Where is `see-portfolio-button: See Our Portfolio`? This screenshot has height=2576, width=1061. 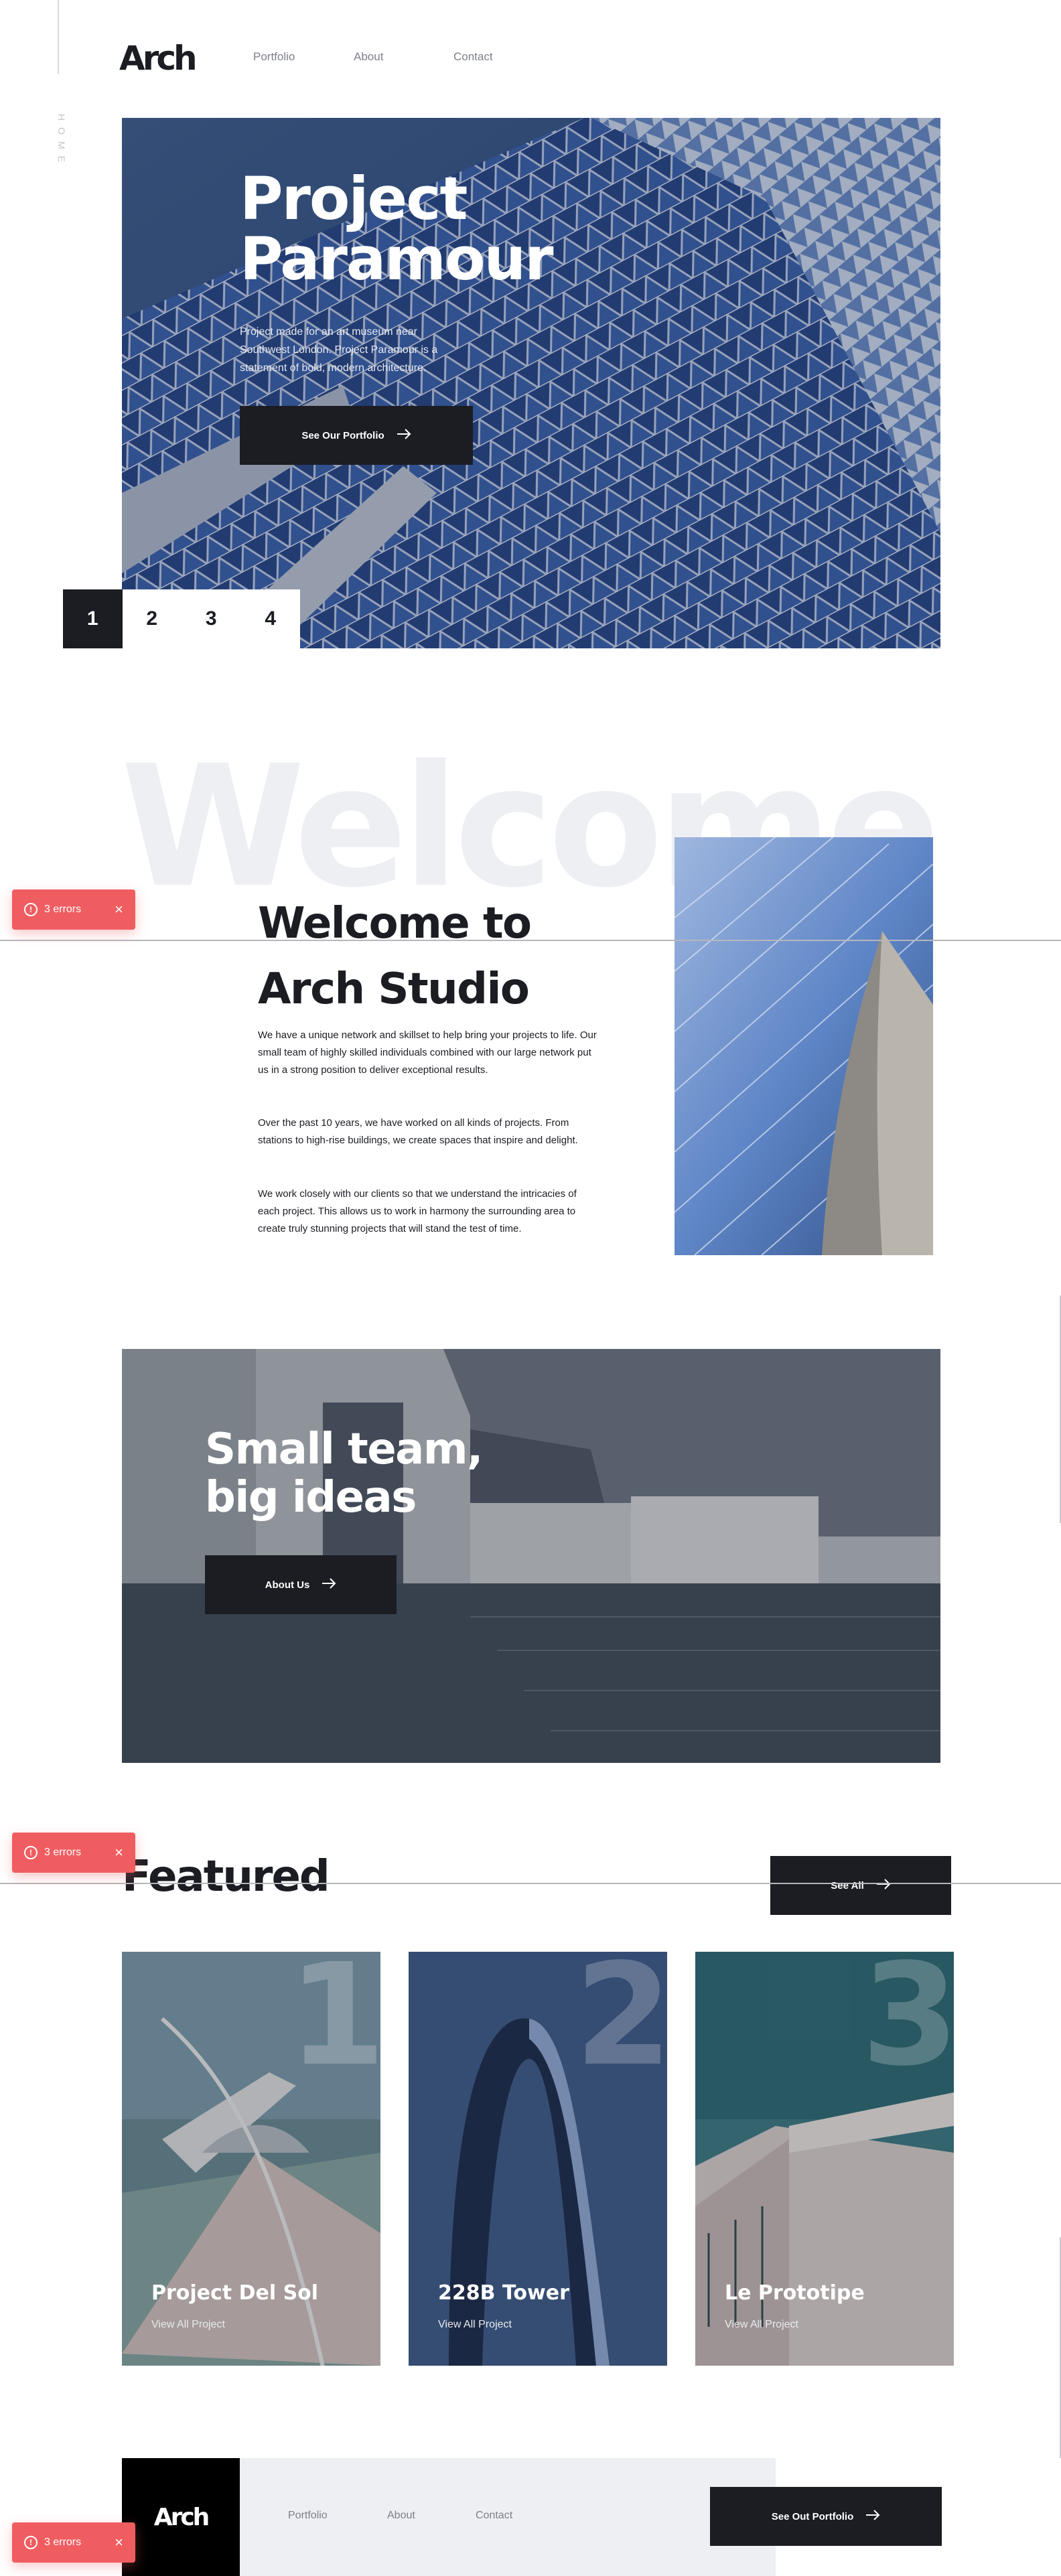
see-portfolio-button: See Our Portfolio is located at coordinates (356, 435).